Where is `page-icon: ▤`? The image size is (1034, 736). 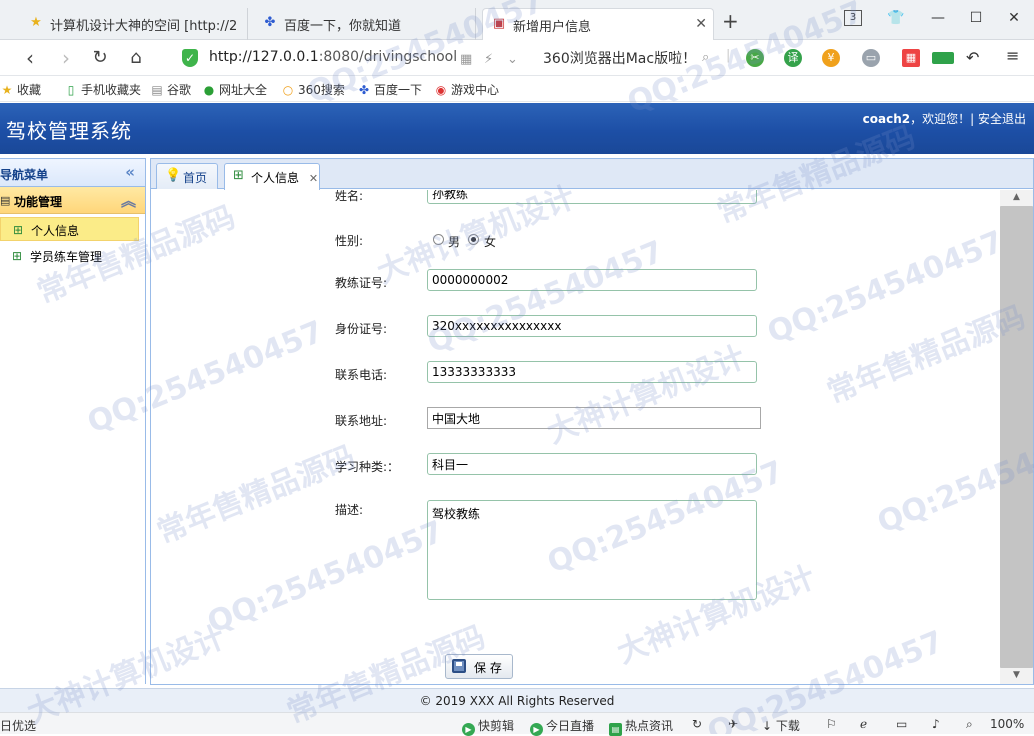
page-icon: ▤ is located at coordinates (157, 90).